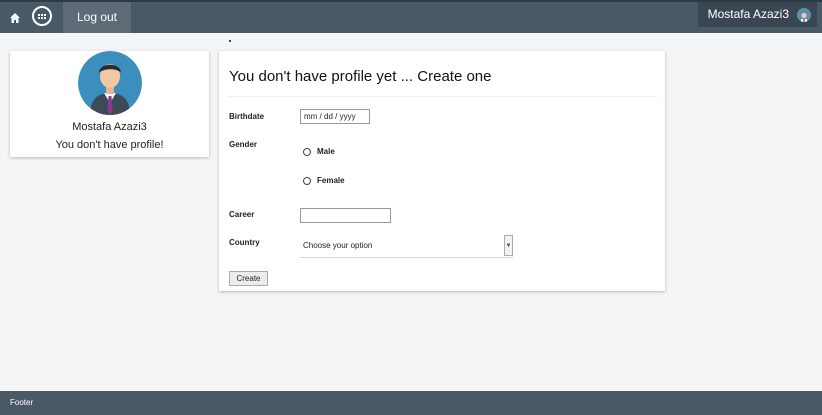 Image resolution: width=822 pixels, height=415 pixels. I want to click on brand-logo-icon, so click(42, 16).